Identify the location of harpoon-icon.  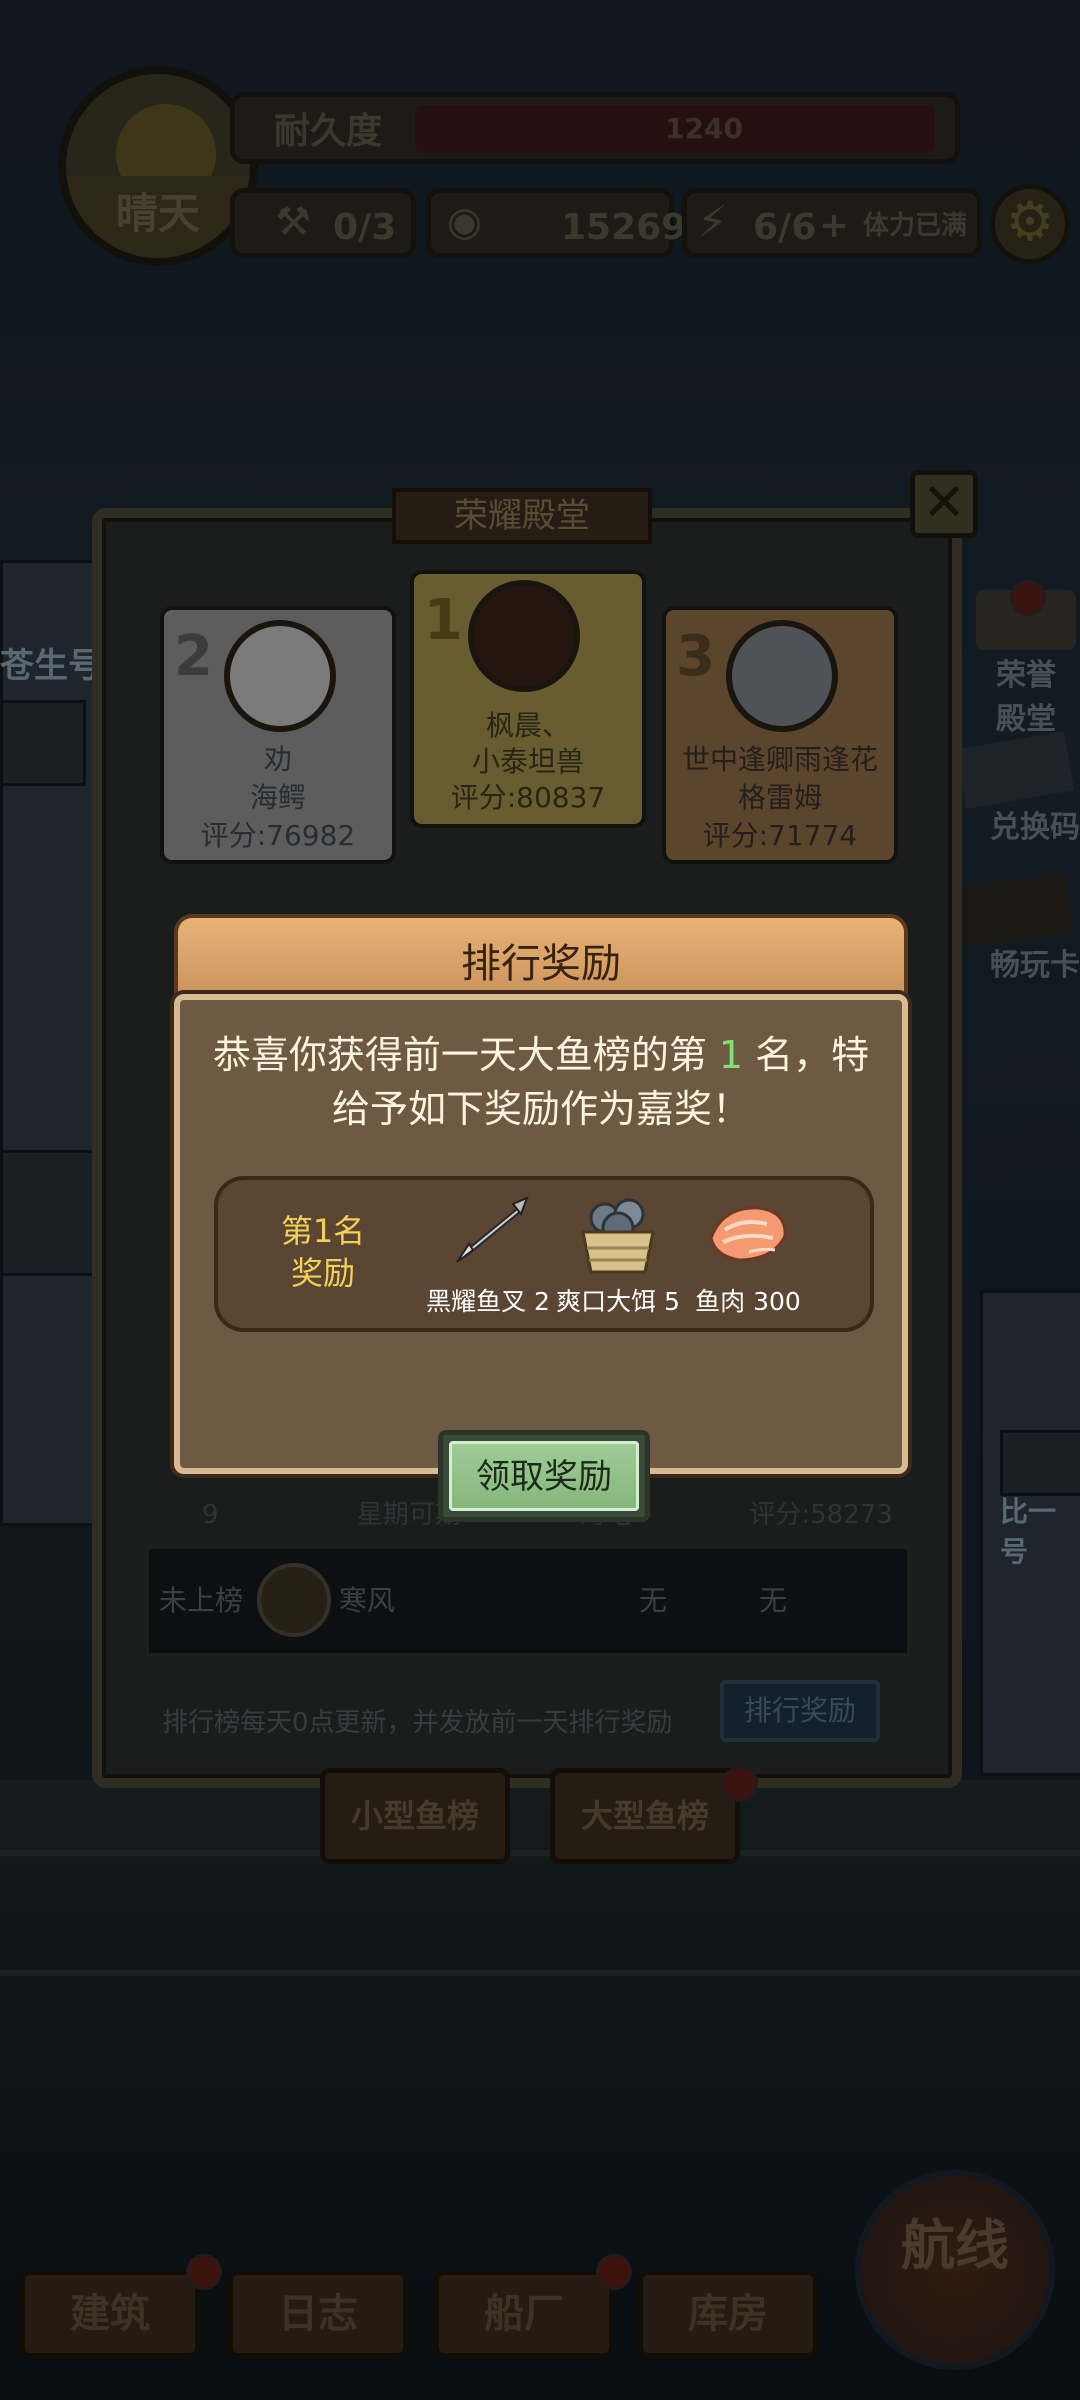
(488, 1233).